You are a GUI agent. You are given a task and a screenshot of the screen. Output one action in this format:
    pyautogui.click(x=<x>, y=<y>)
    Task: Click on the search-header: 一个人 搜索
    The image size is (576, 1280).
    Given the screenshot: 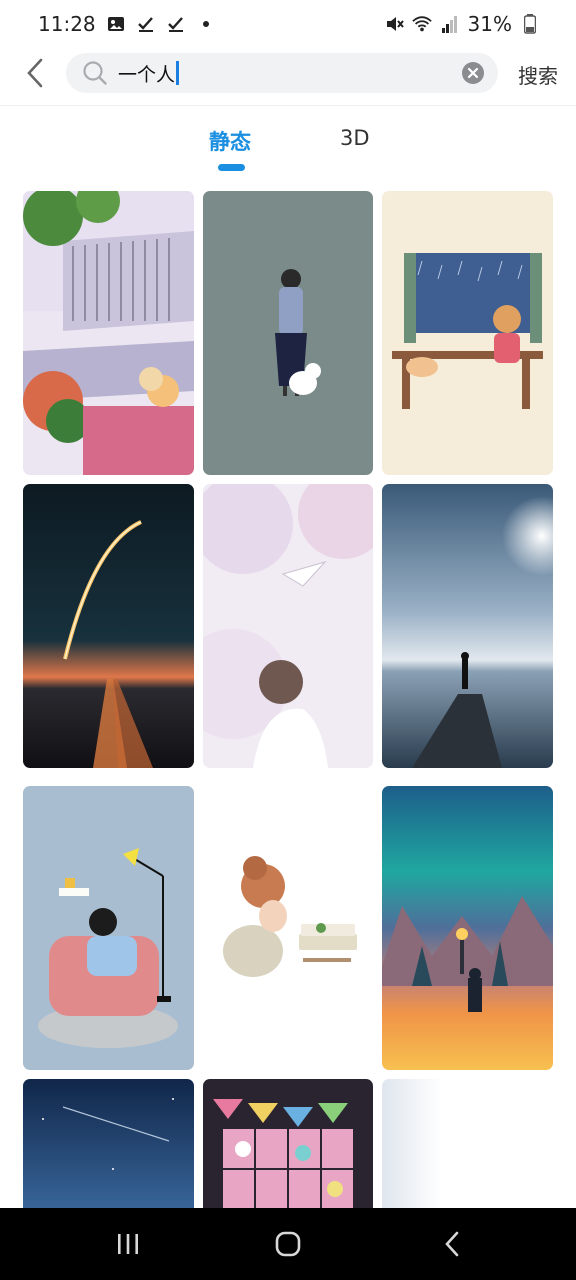 What is the action you would take?
    pyautogui.click(x=288, y=77)
    